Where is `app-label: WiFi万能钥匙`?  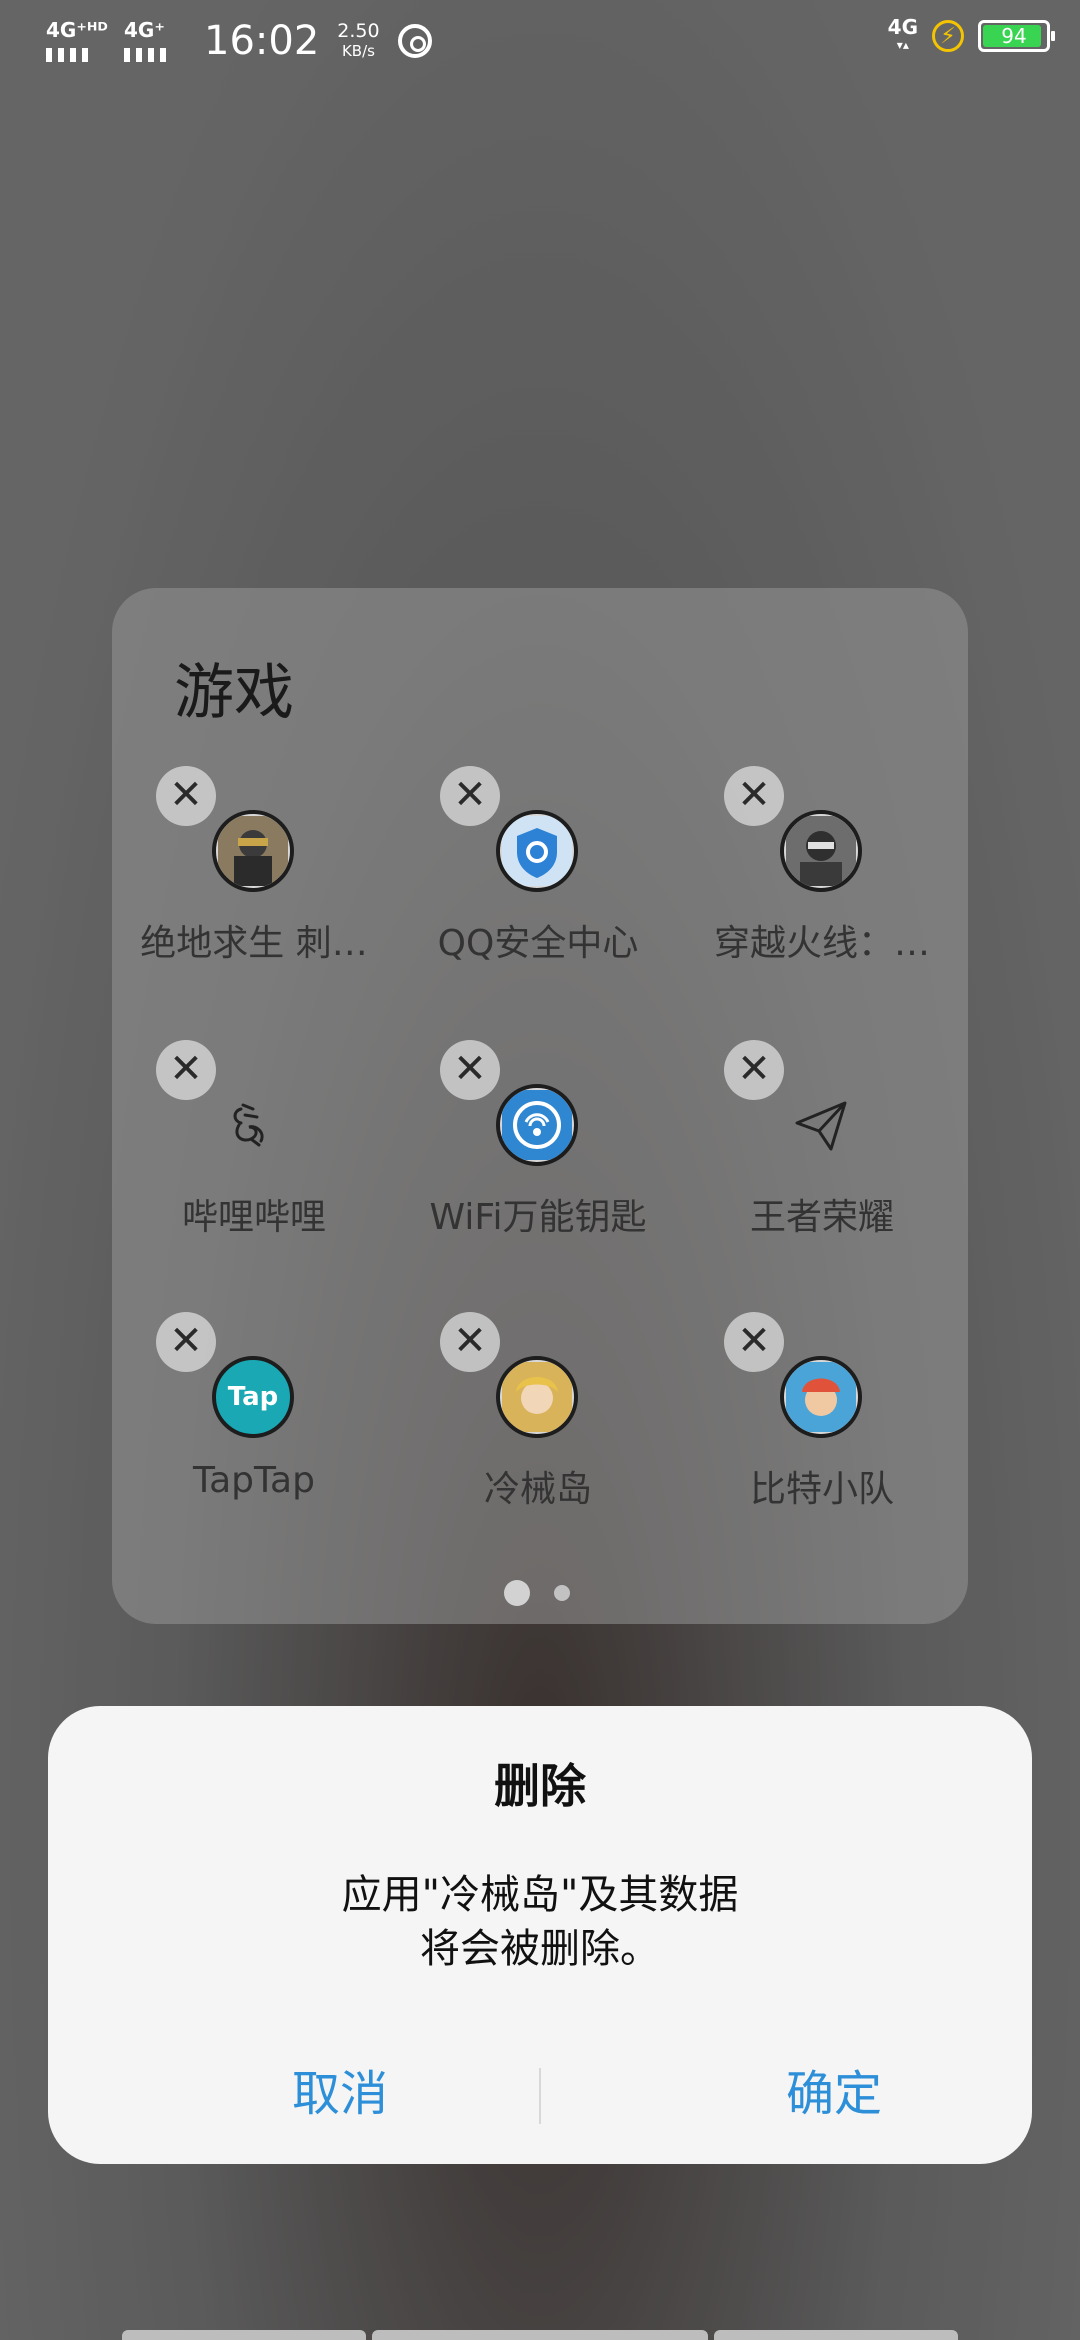
app-label: WiFi万能钥匙 is located at coordinates (538, 1217).